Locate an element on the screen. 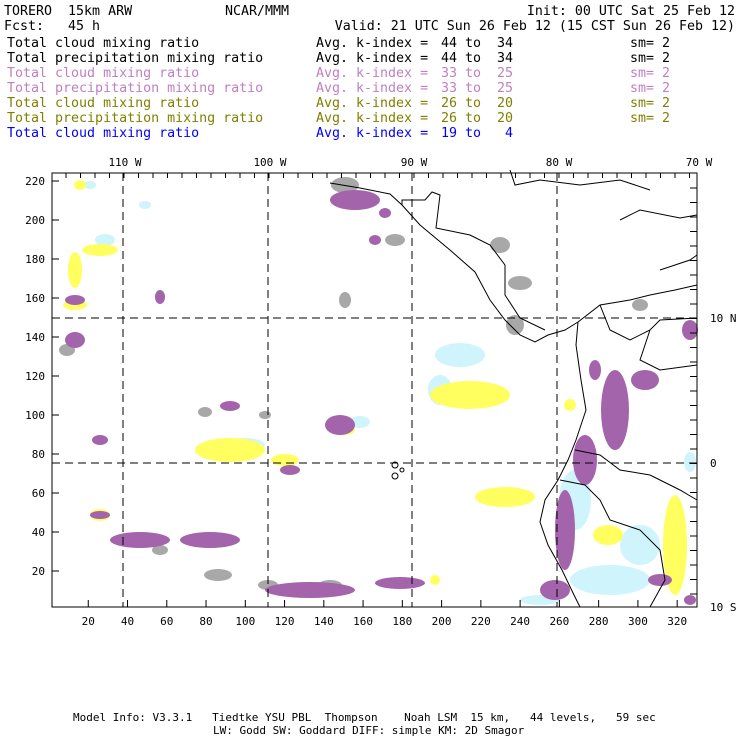  x-tick-label: 80 is located at coordinates (205, 621).